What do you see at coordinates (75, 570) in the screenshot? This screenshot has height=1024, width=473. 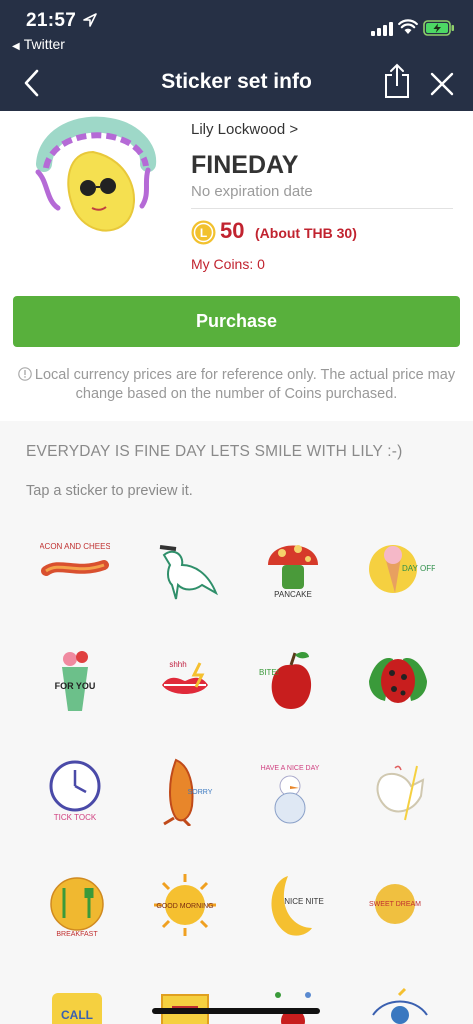 I see `sticker-bacon-and-cheese: BACON AND CHEESE` at bounding box center [75, 570].